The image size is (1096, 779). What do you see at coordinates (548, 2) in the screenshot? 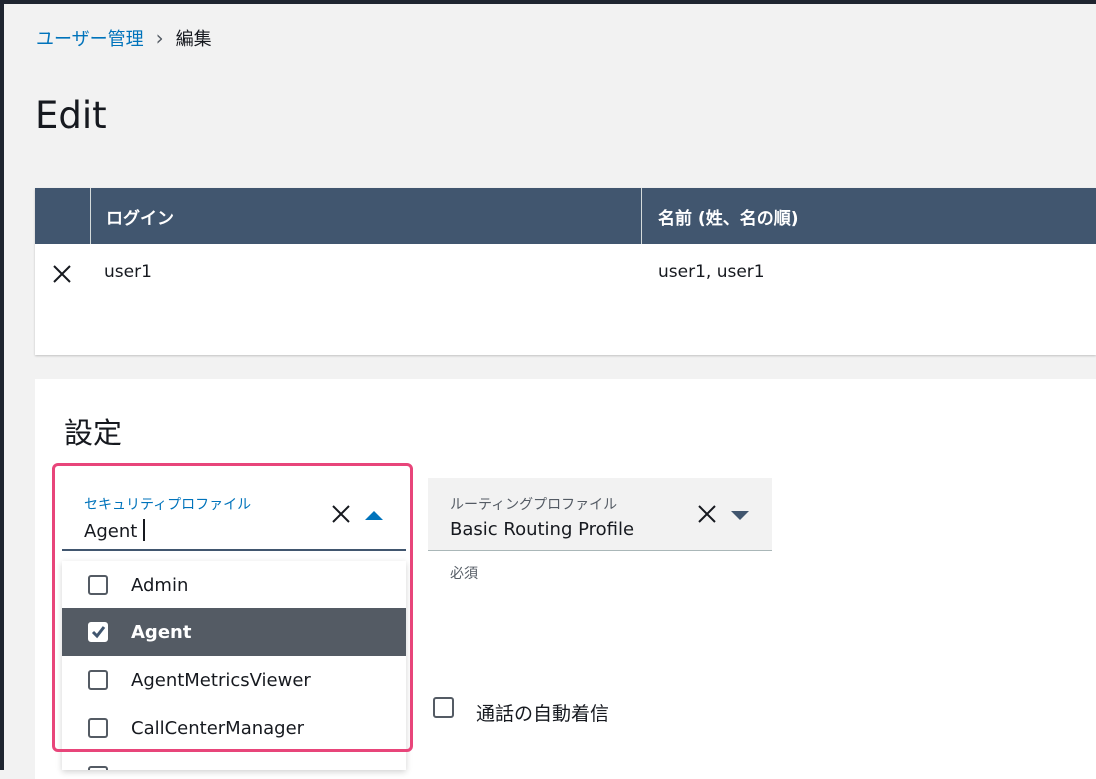
I see `top-bar` at bounding box center [548, 2].